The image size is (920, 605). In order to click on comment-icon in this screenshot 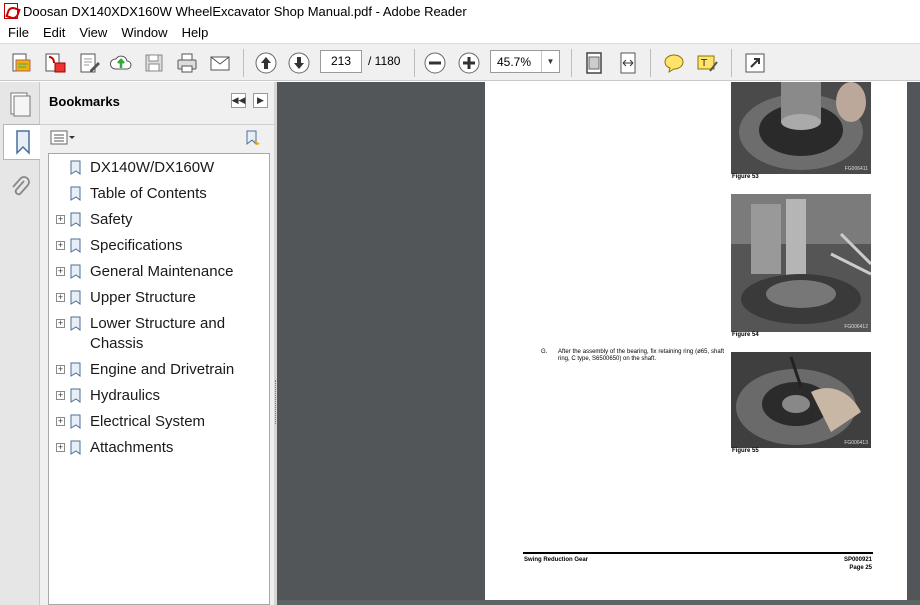, I will do `click(674, 63)`.